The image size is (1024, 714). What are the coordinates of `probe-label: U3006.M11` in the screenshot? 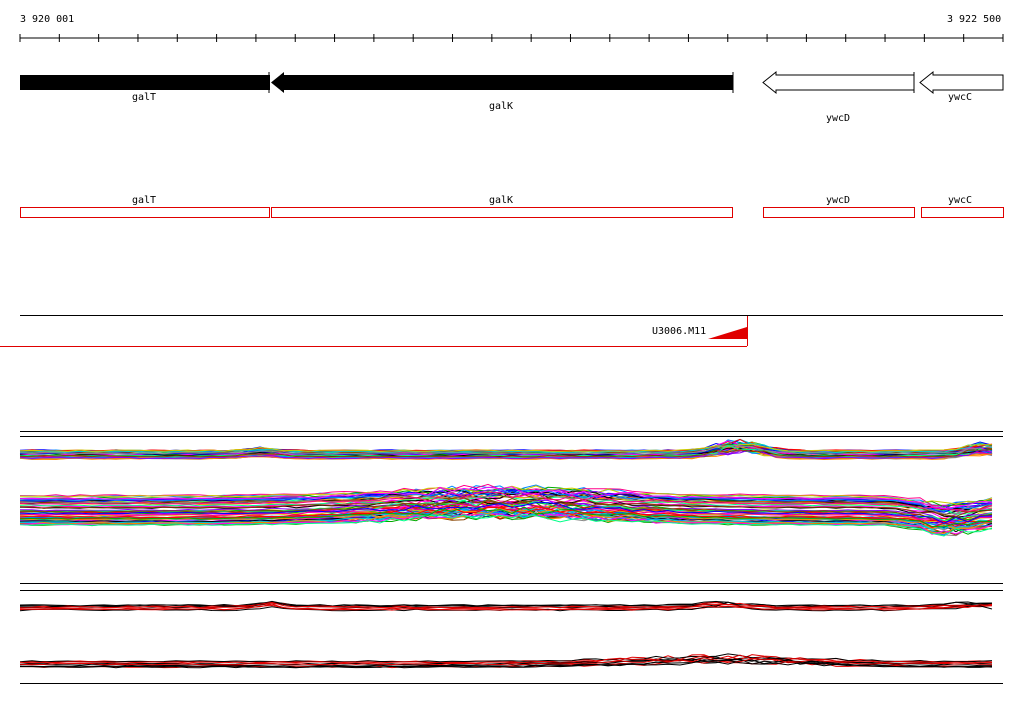 It's located at (679, 332).